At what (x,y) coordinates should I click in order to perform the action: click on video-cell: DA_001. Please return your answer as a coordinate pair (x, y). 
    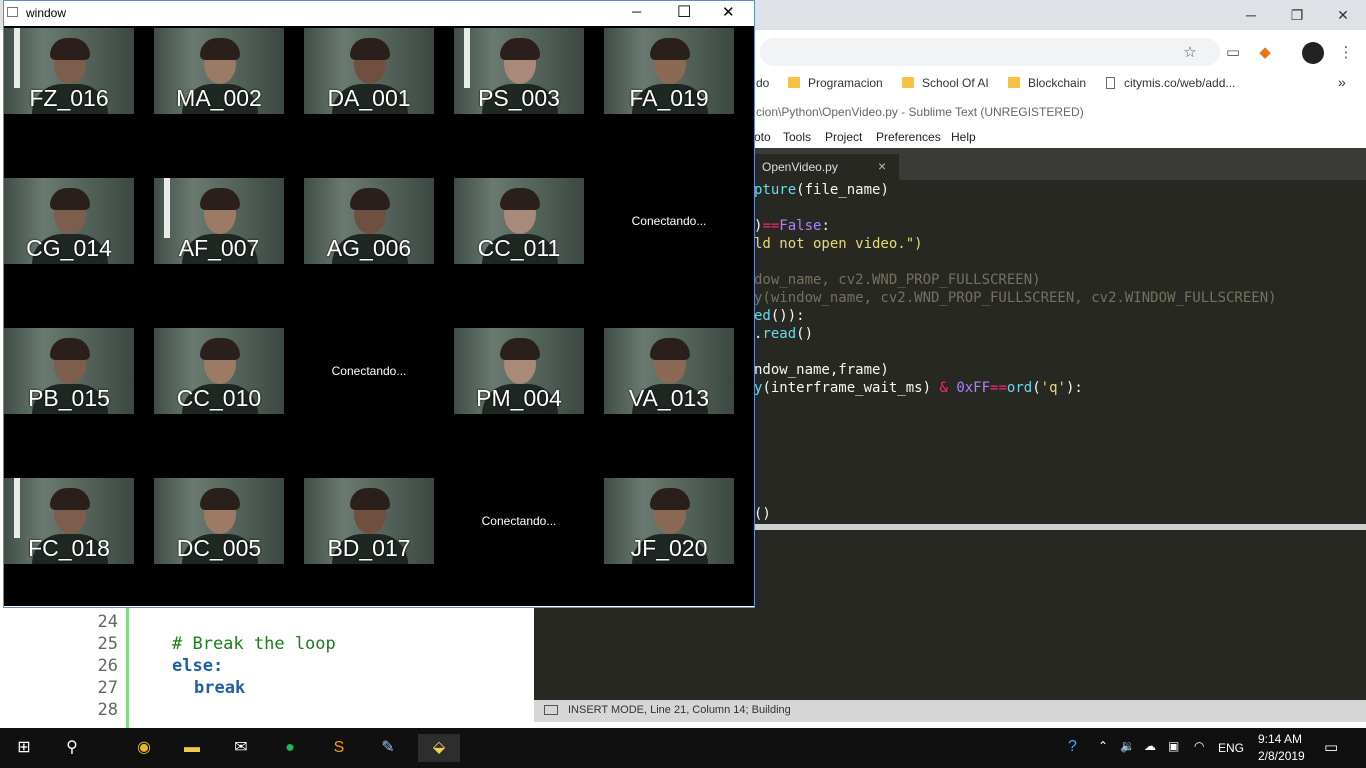
    Looking at the image, I should click on (369, 71).